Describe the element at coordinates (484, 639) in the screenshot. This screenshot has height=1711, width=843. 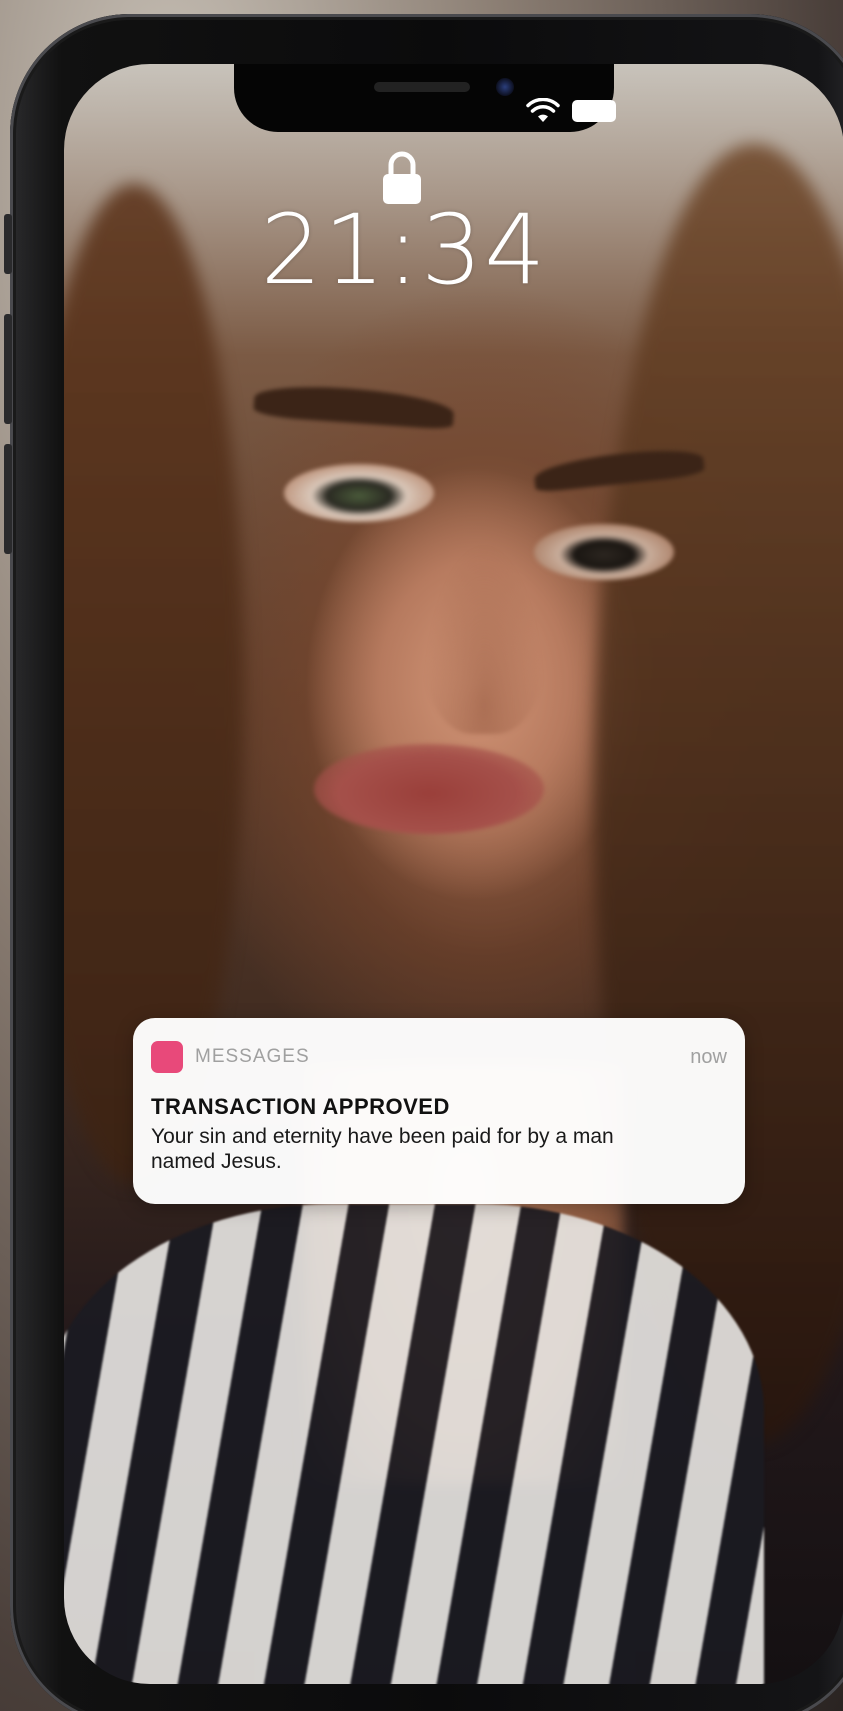
I see `wallpaper-nose` at that location.